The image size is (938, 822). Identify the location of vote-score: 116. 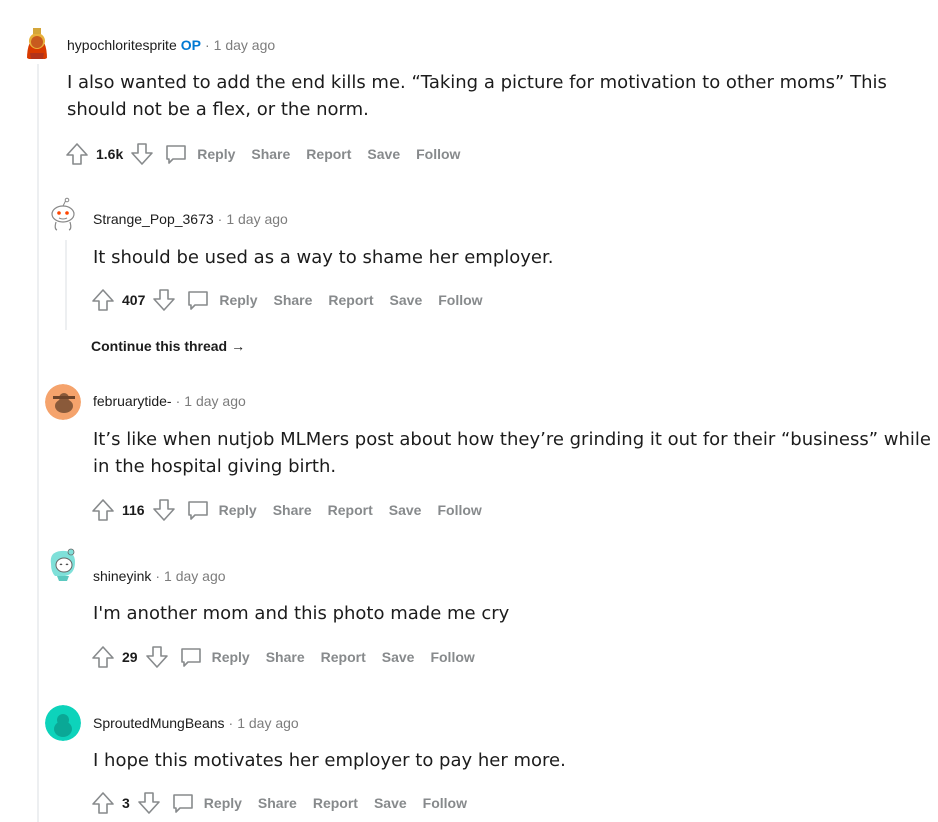
(133, 510).